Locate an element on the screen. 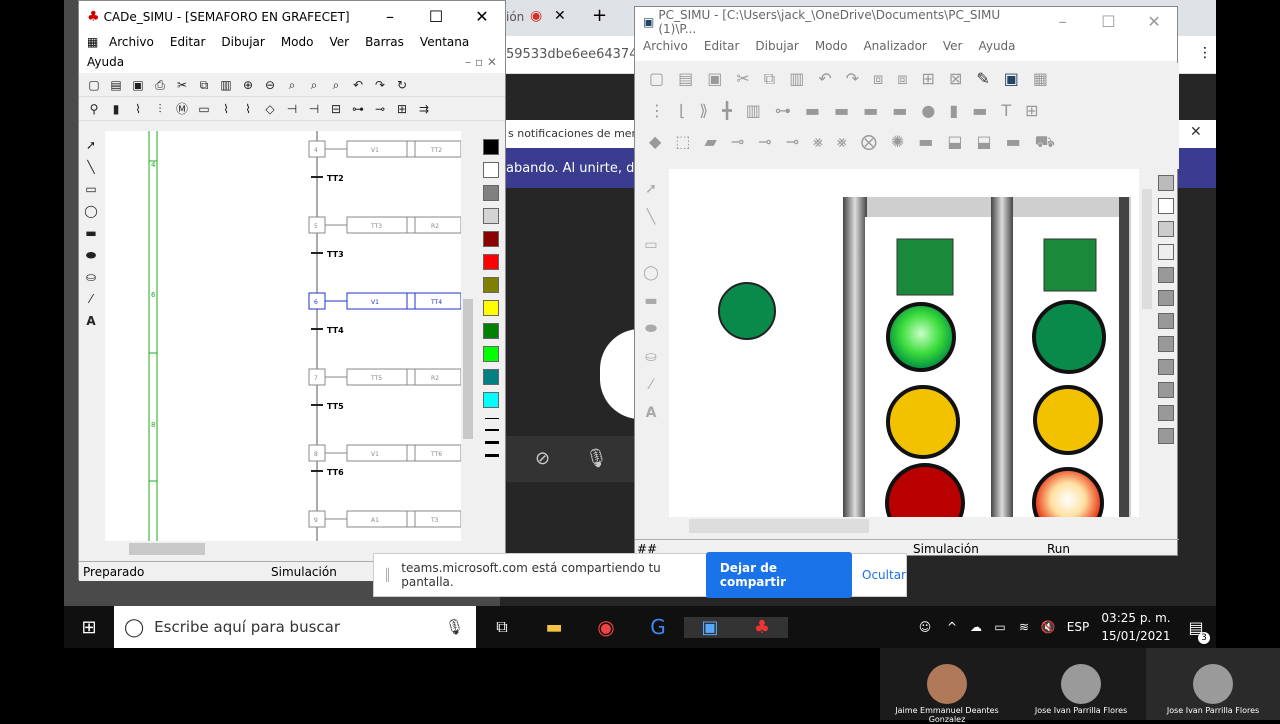 The height and width of the screenshot is (724, 1280). close-tab-icon: ✕ is located at coordinates (560, 16).